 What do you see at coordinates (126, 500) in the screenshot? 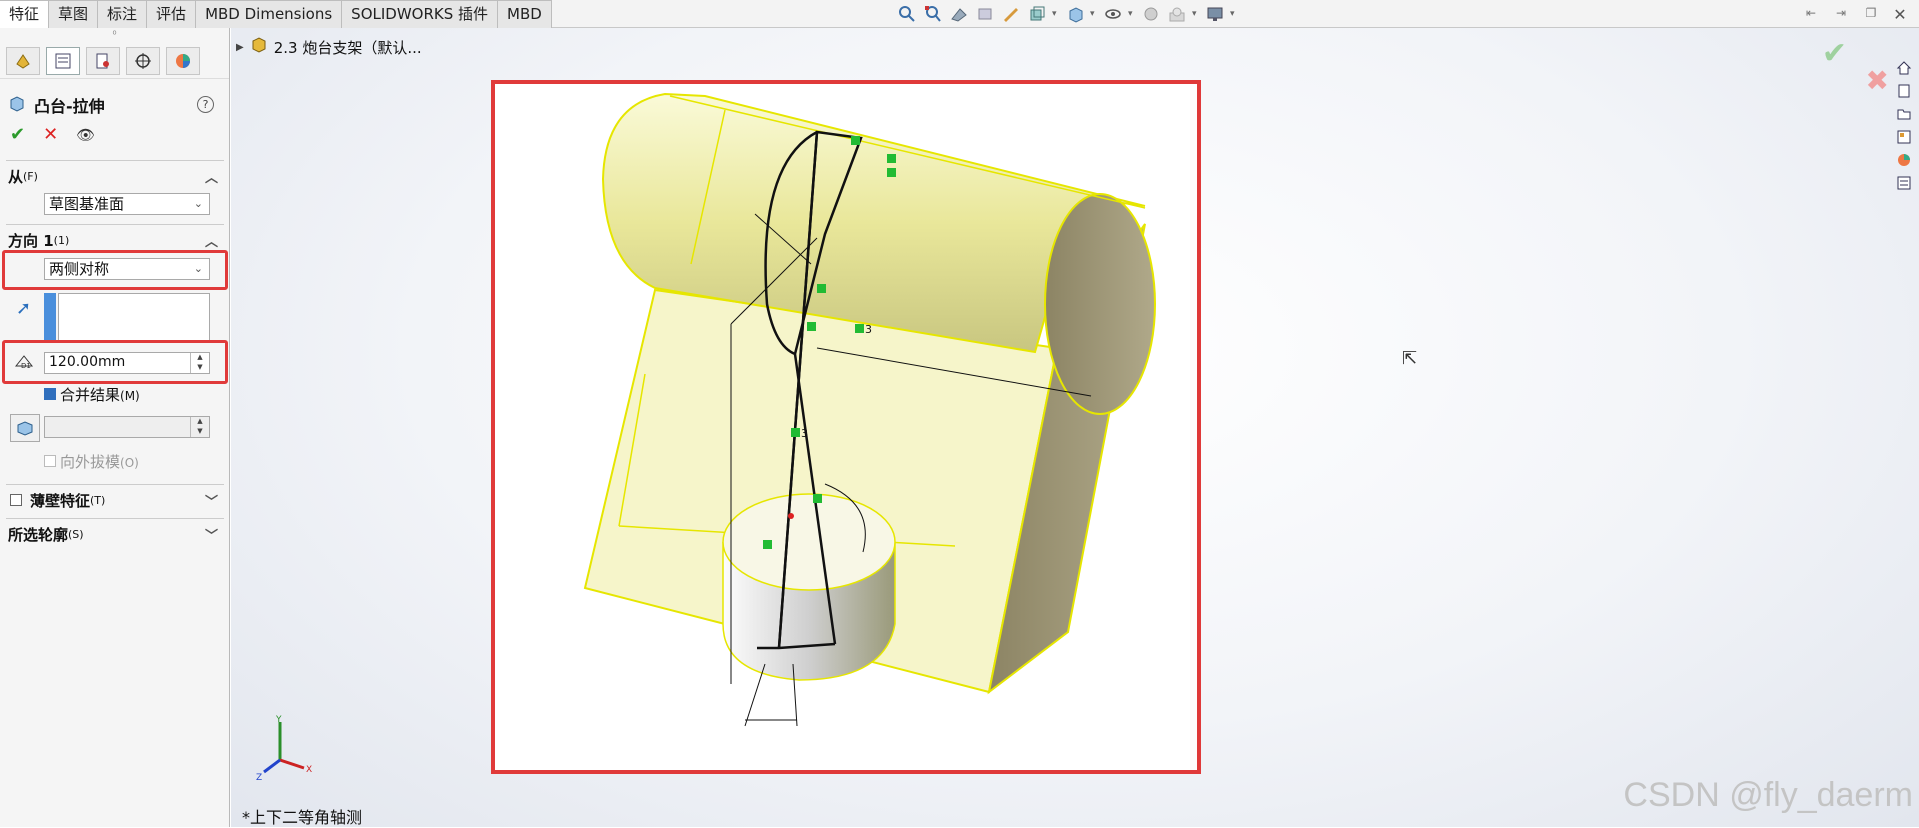
I see `section-thin-feature: 薄壁特征 (T) ﹀` at bounding box center [126, 500].